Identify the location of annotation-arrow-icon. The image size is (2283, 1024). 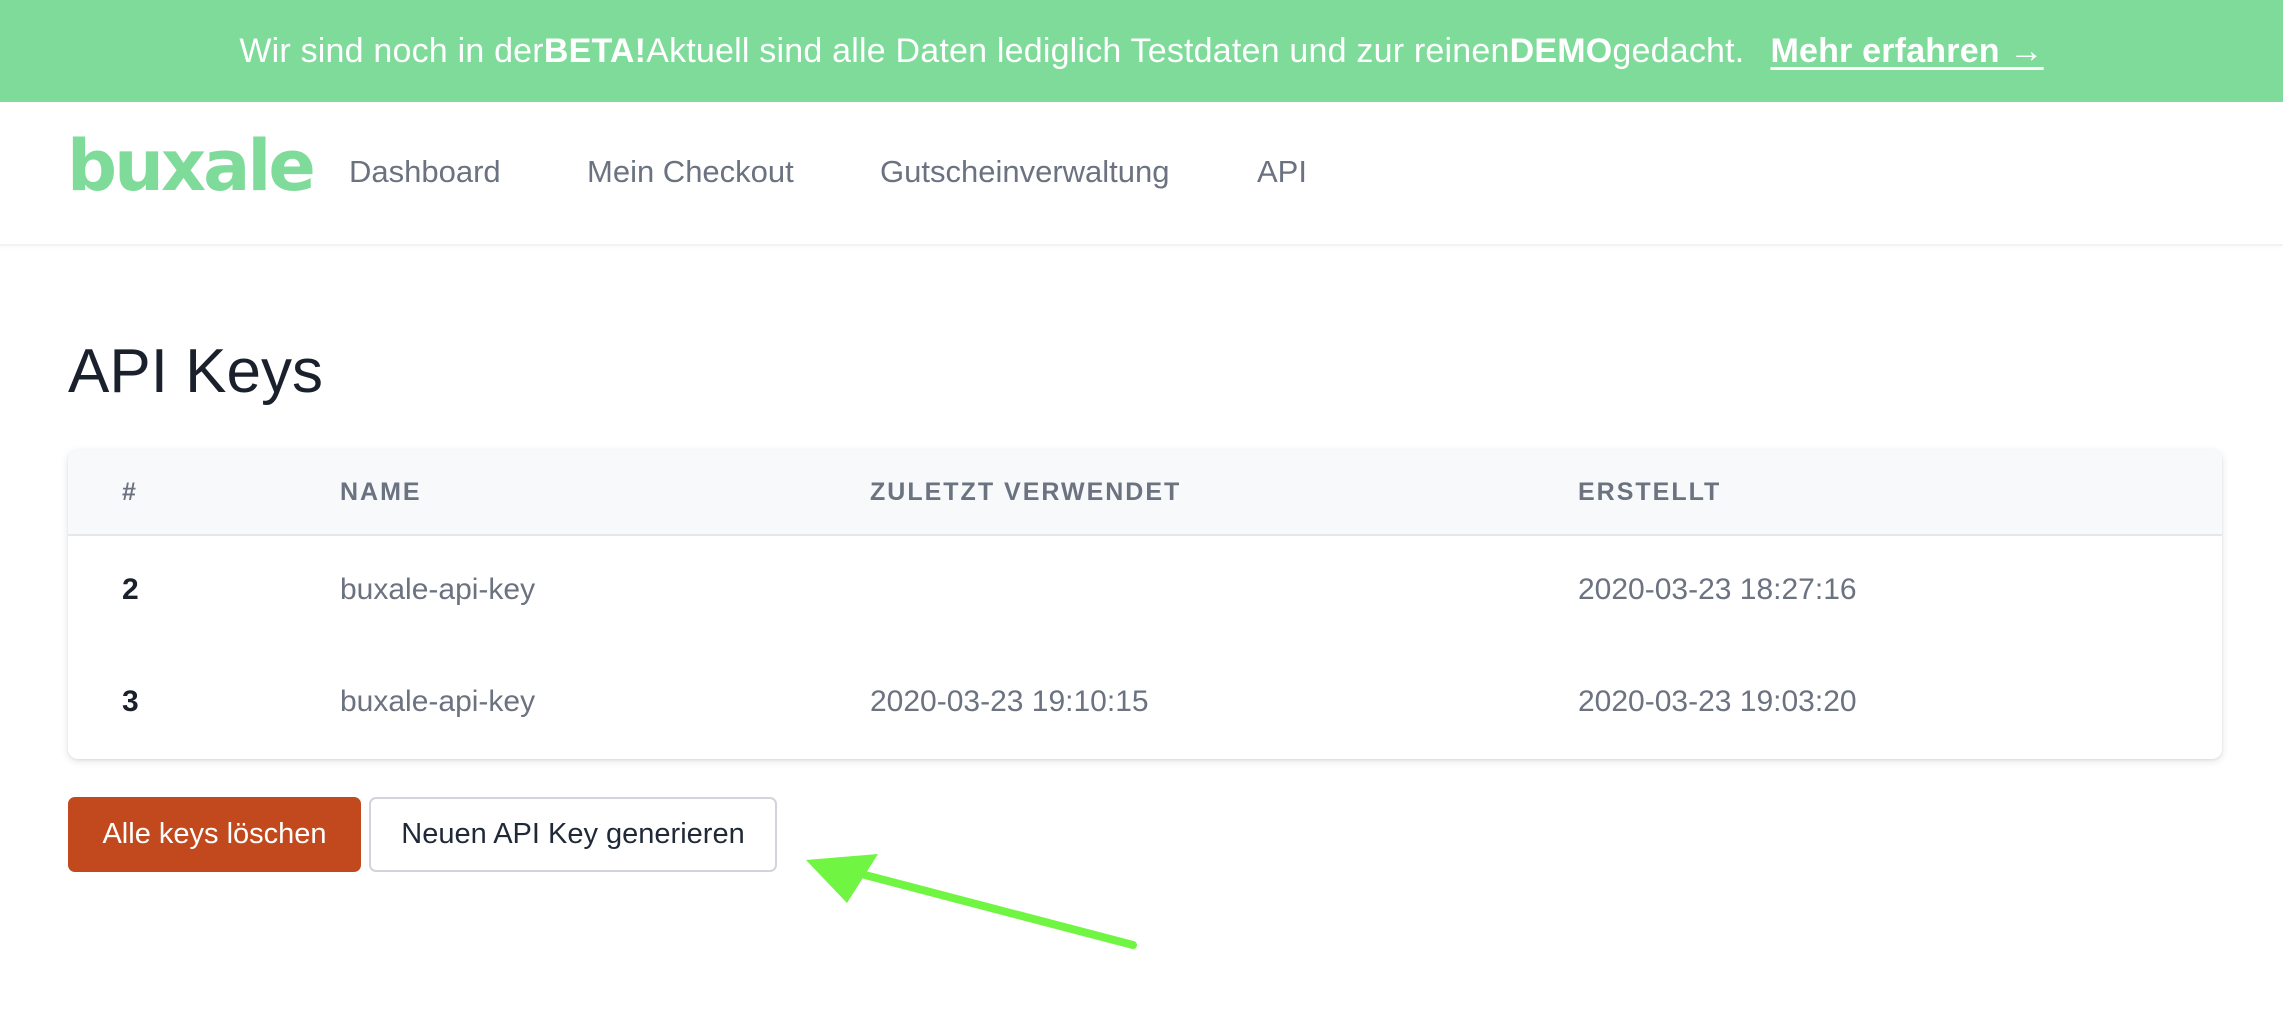
(971, 901).